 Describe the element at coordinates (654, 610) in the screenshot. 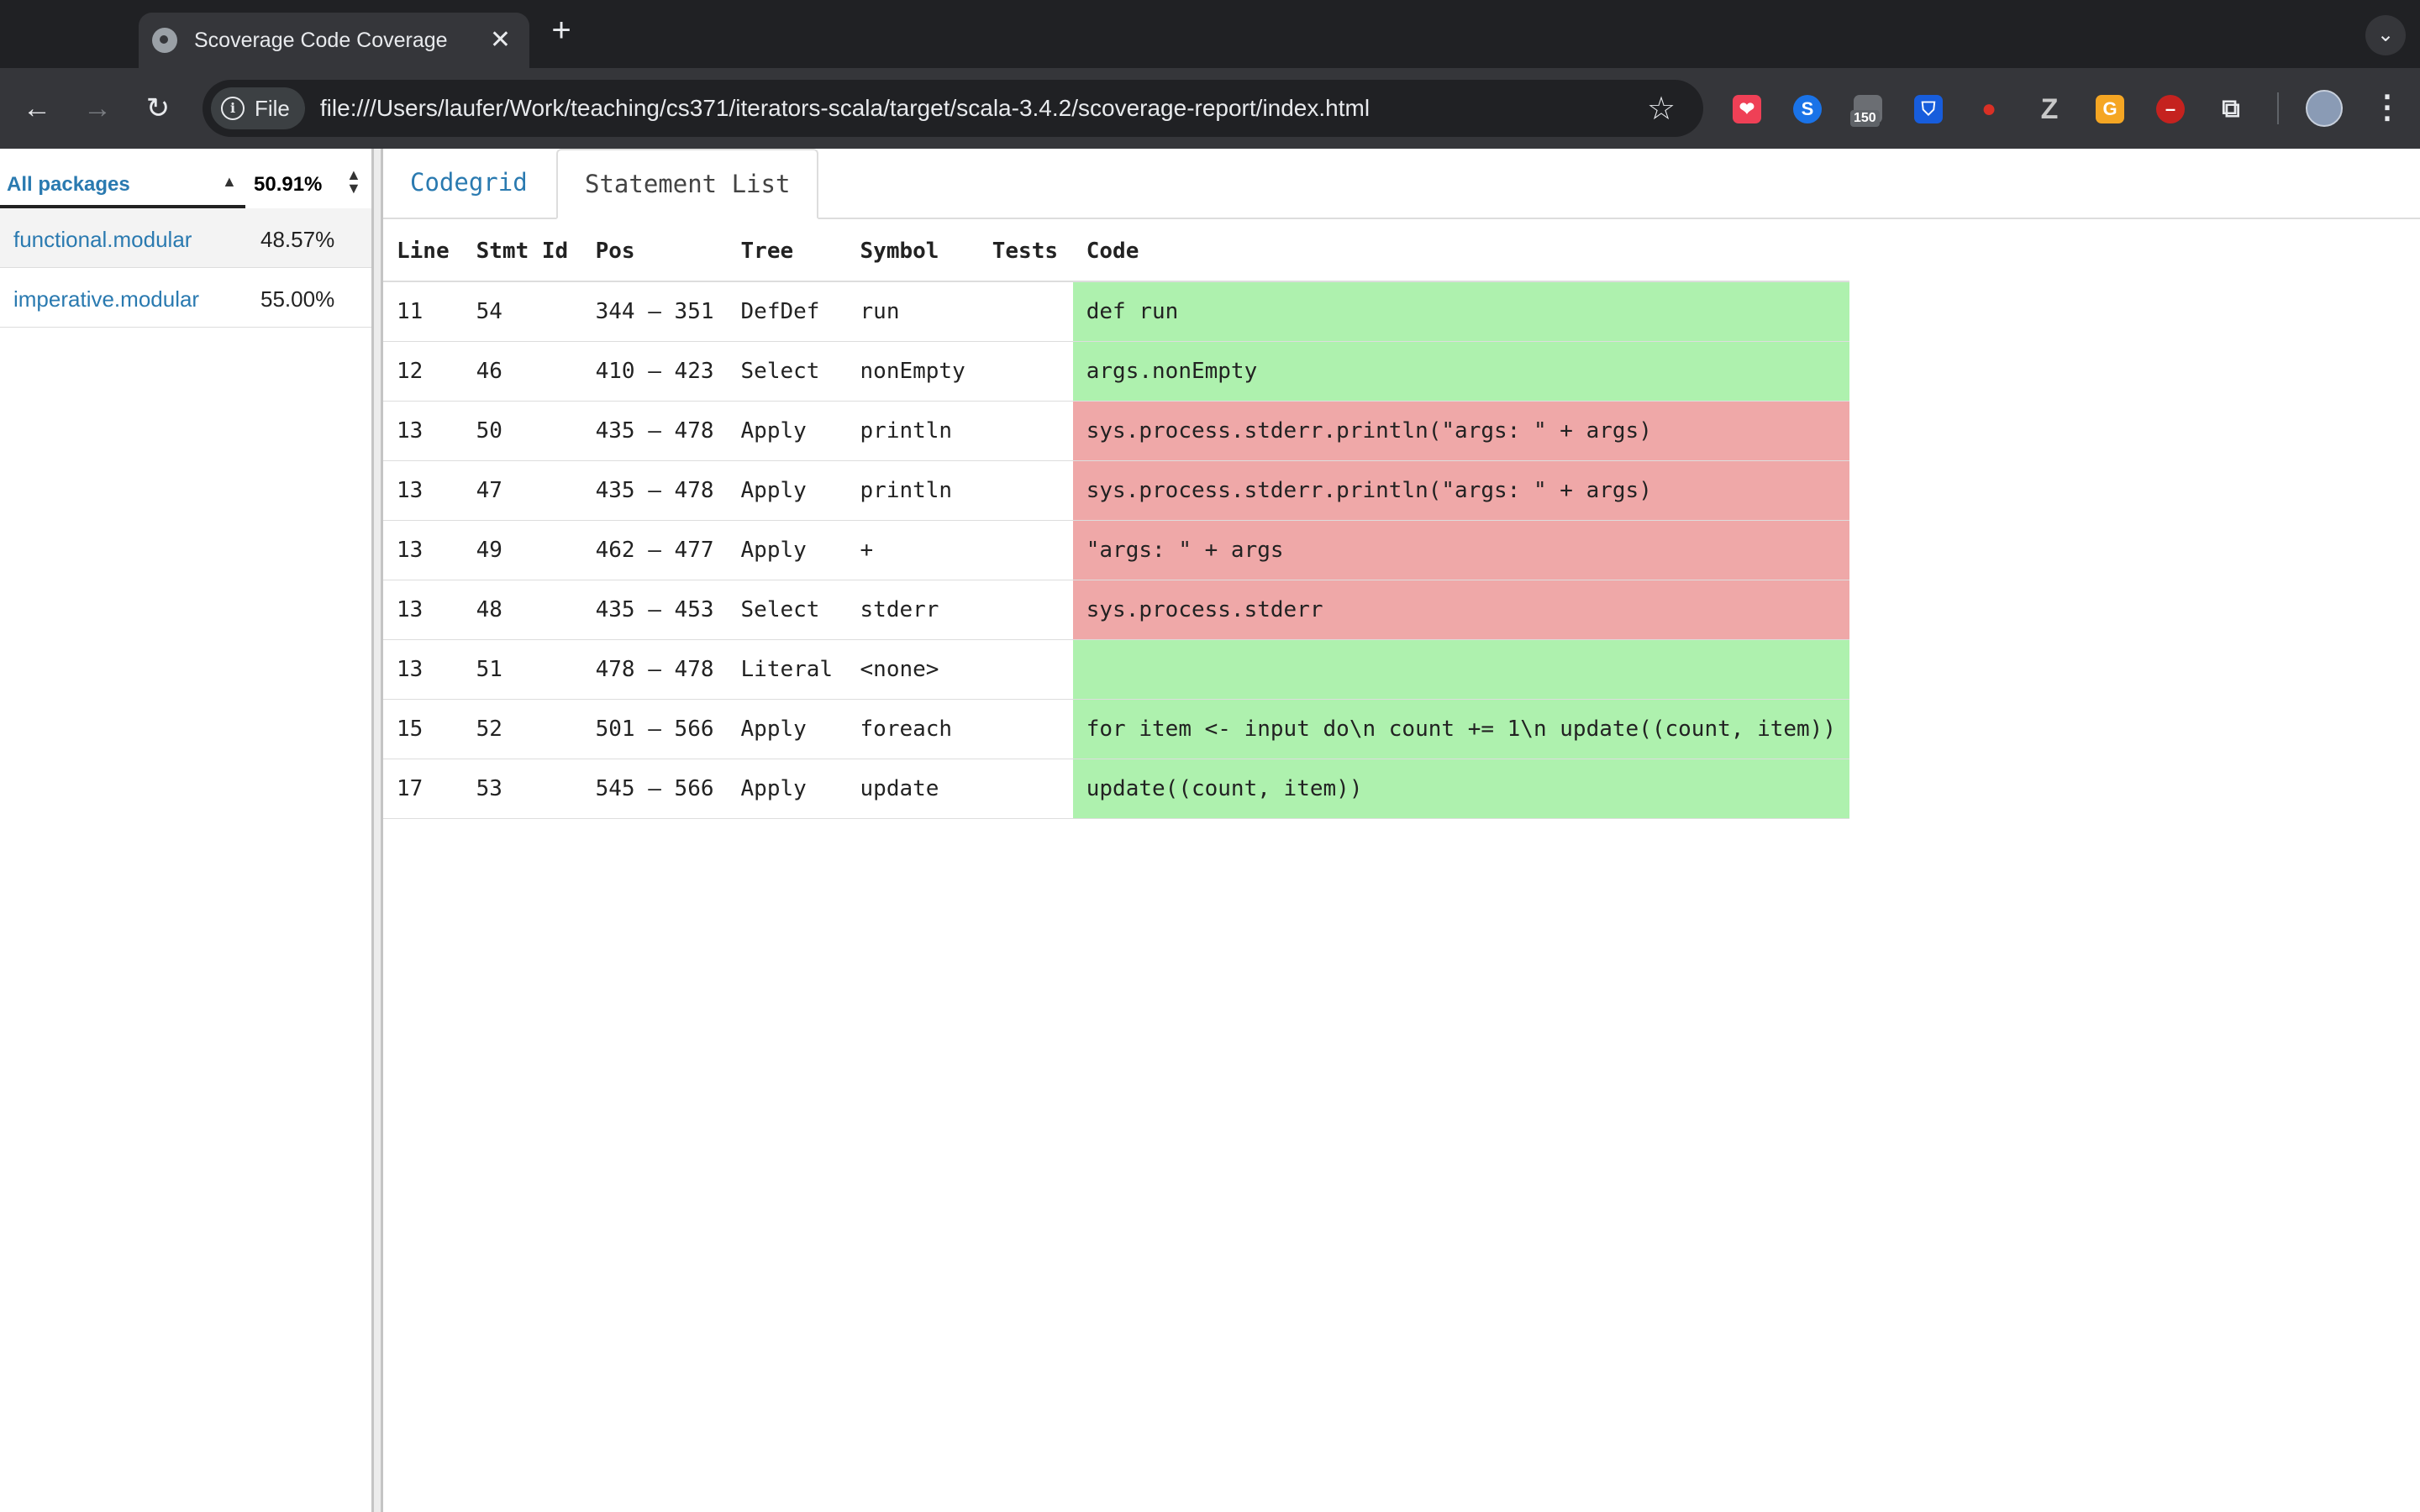

I see `cell-pos: 435 – 453` at that location.